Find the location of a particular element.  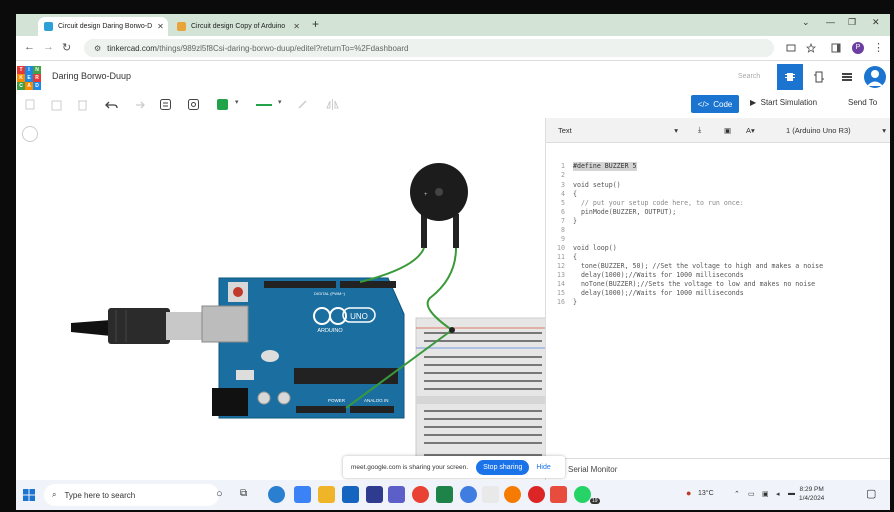

excel-icon is located at coordinates (444, 494).